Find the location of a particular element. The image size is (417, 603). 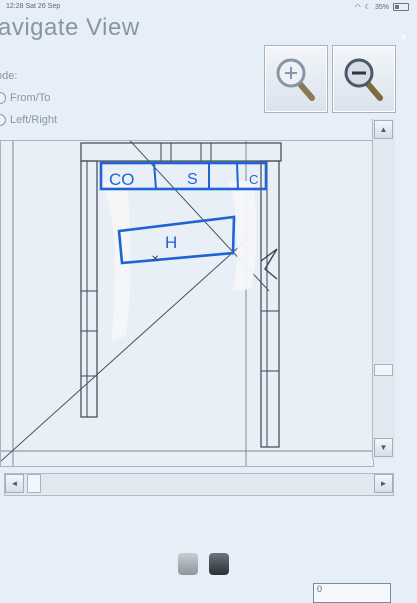

scroll-down-button: ▼ is located at coordinates (383, 447).